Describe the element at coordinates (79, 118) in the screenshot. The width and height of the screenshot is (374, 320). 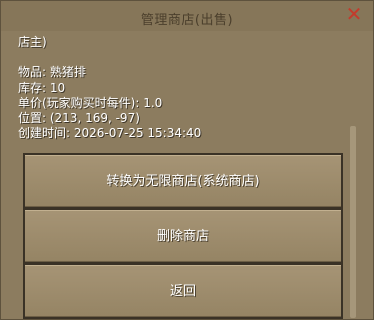
I see `position-line: 位置: (213, 169, -97)` at that location.